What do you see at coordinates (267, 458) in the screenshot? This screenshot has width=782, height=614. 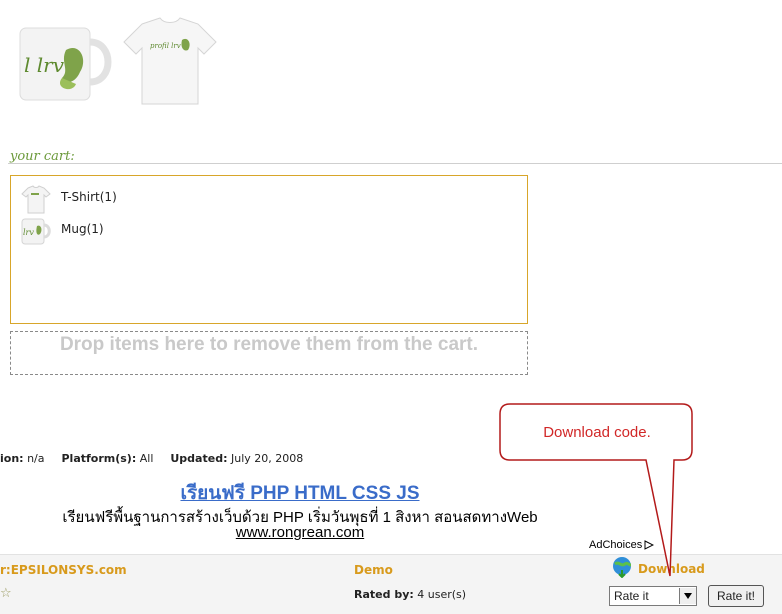 I see `updated-value: July 20, 2008` at bounding box center [267, 458].